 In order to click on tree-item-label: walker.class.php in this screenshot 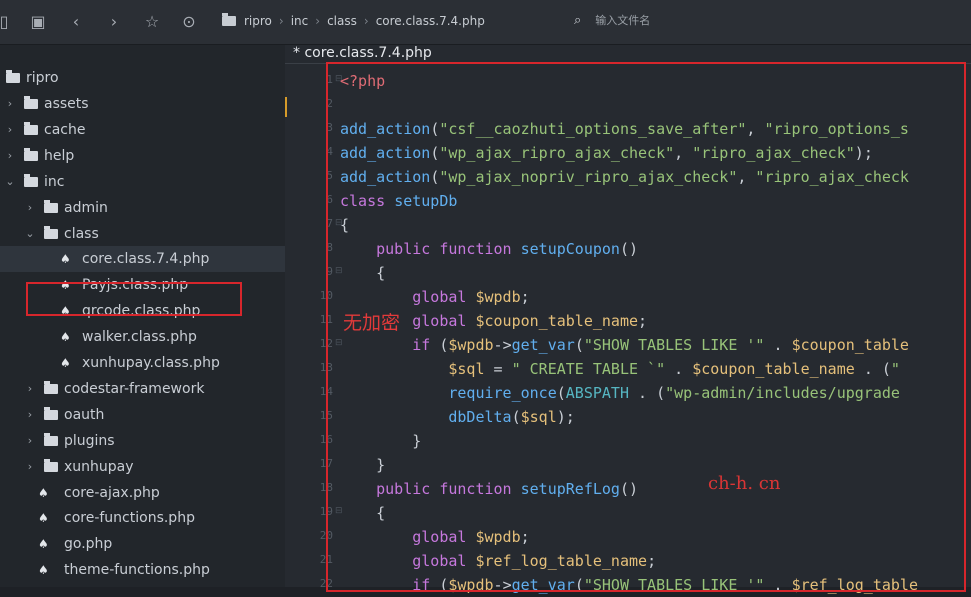, I will do `click(139, 337)`.